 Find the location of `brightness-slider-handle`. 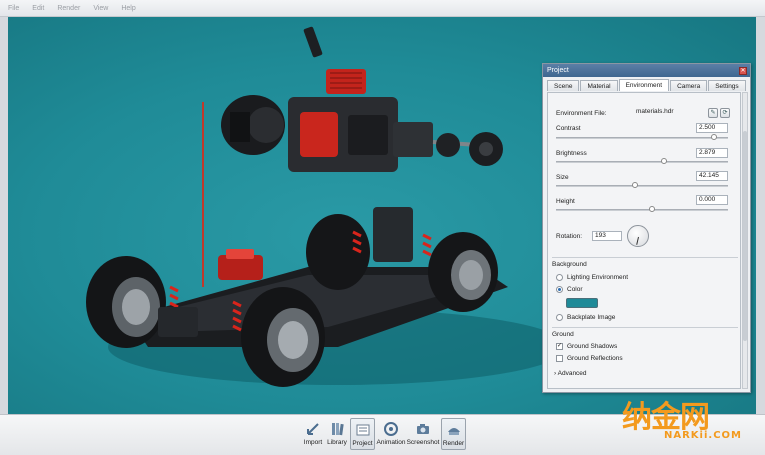

brightness-slider-handle is located at coordinates (664, 161).